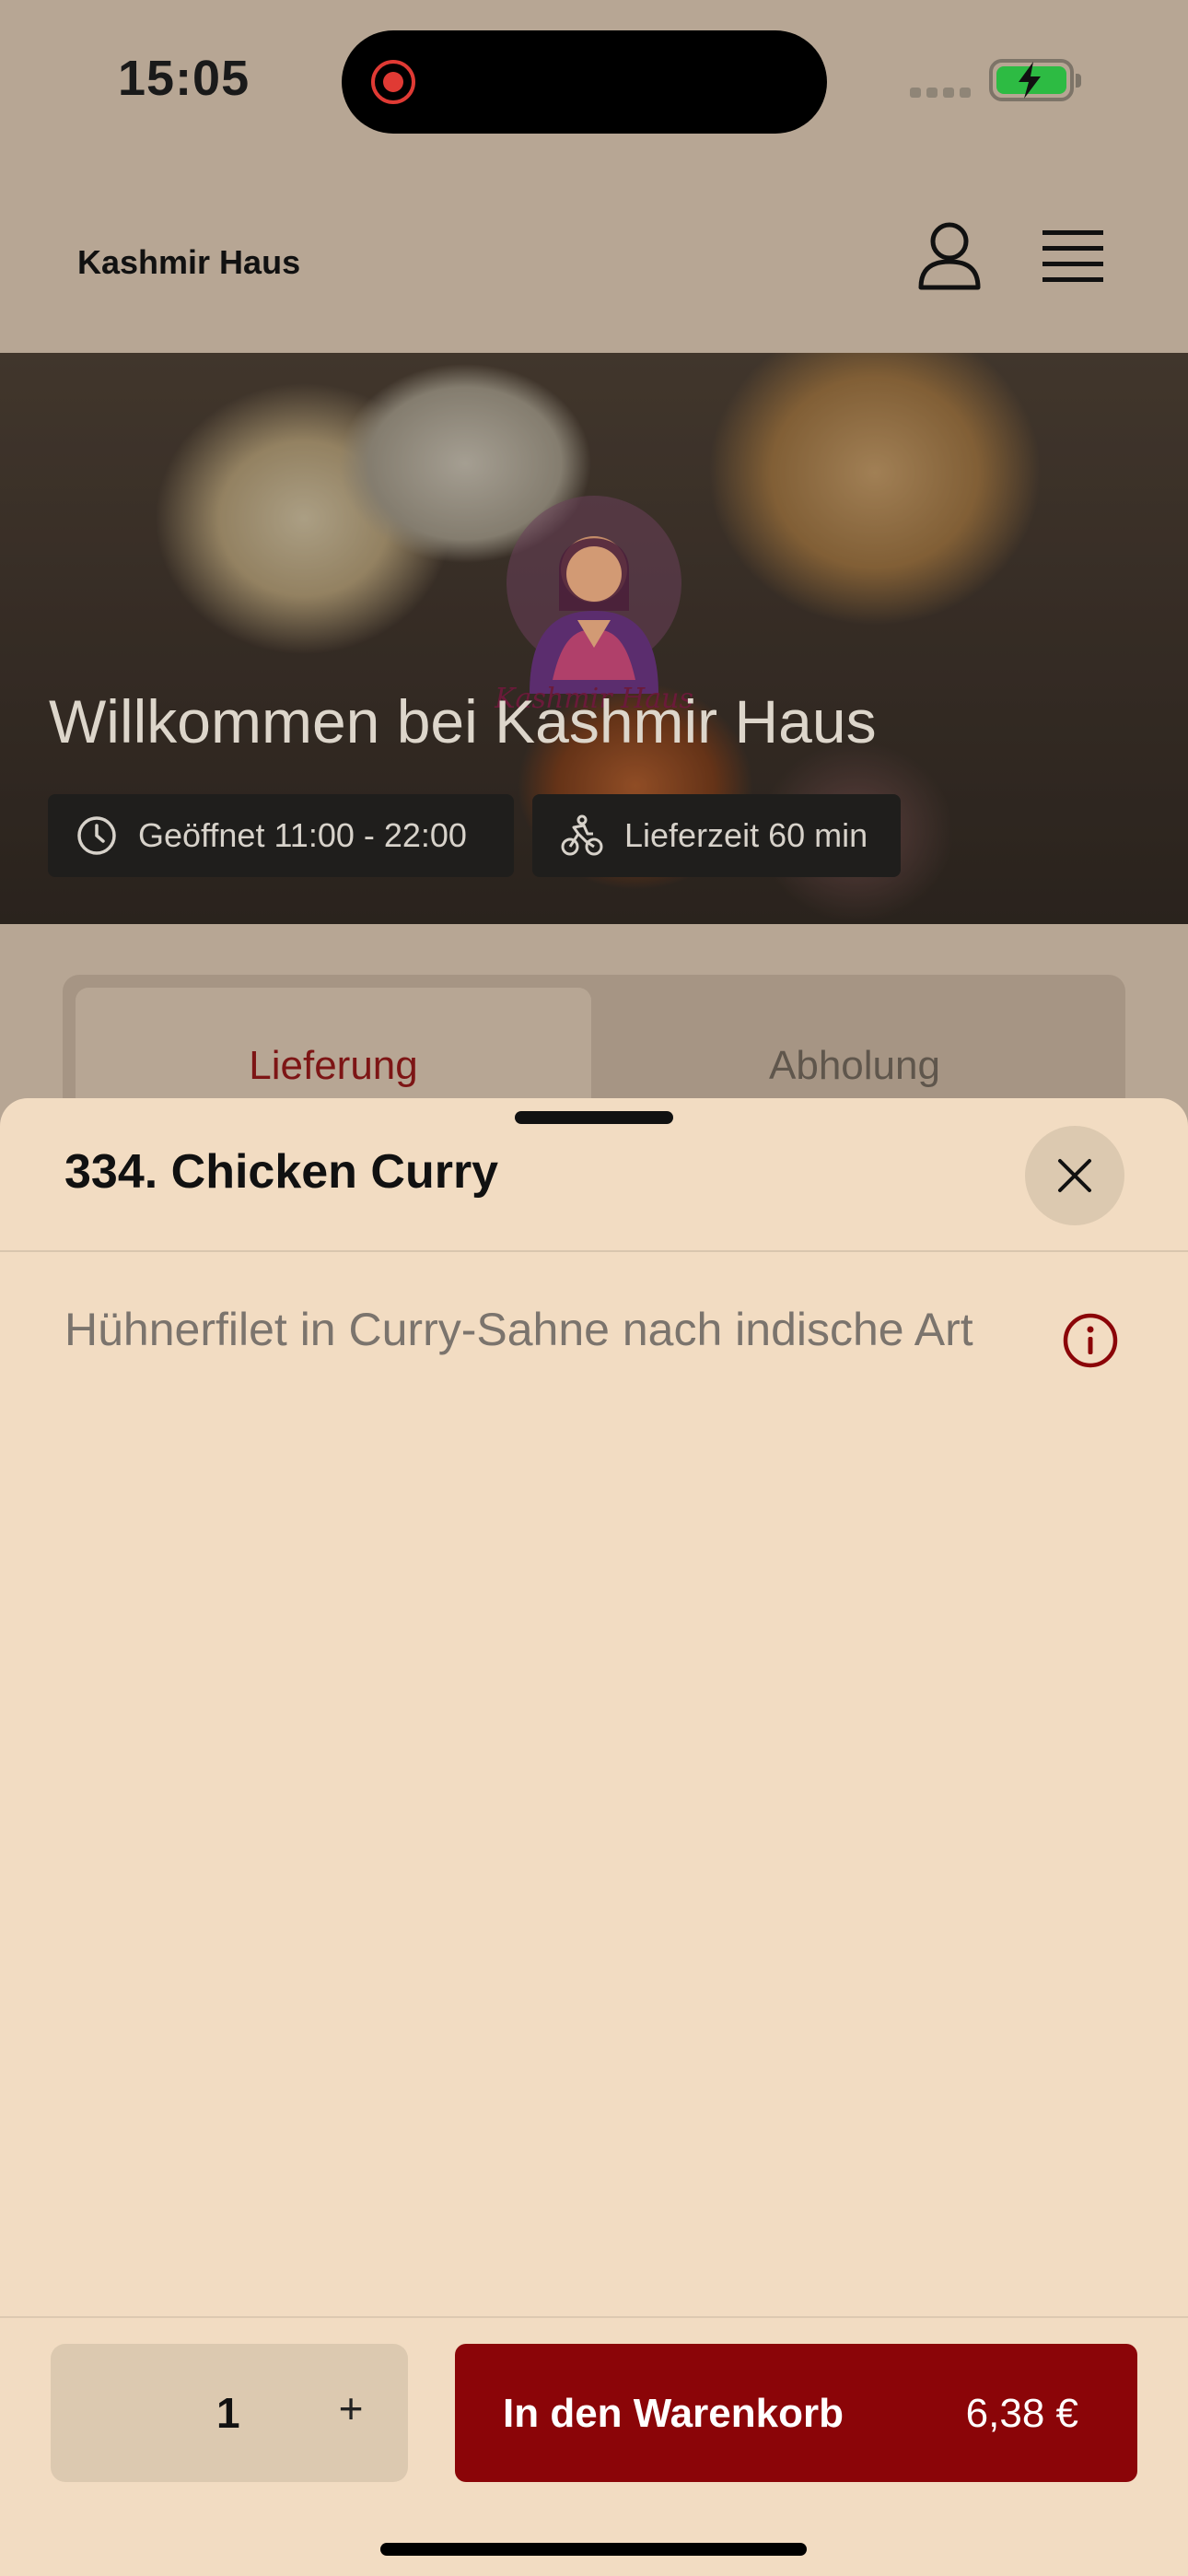  What do you see at coordinates (1073, 256) in the screenshot?
I see `menu-icon` at bounding box center [1073, 256].